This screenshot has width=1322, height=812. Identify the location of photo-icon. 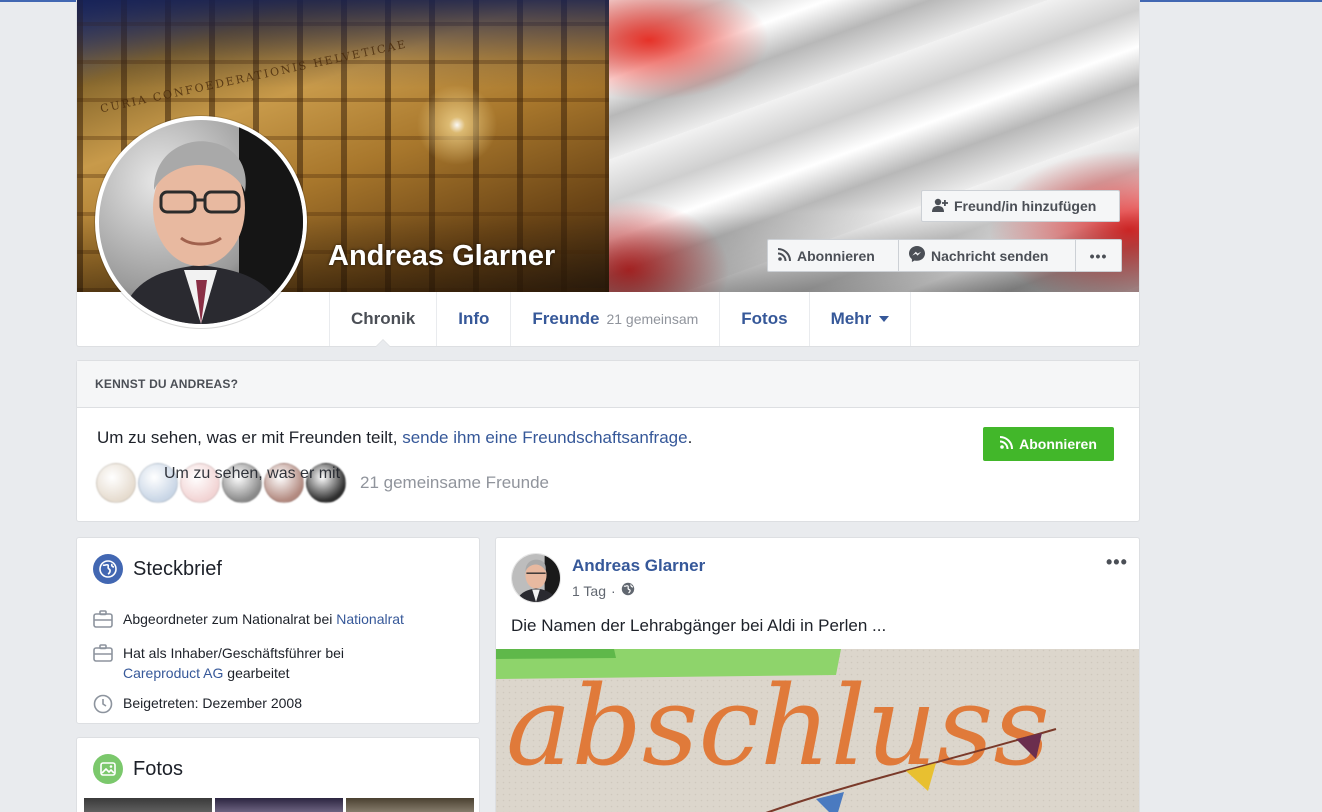
(108, 769).